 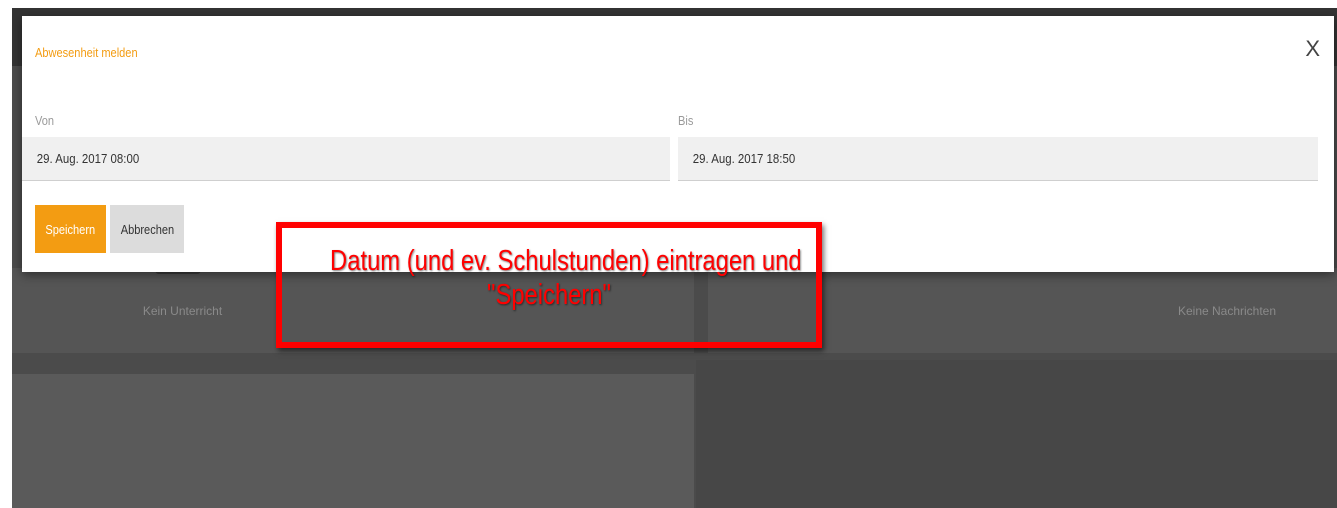 What do you see at coordinates (1312, 49) in the screenshot?
I see `close-button: X` at bounding box center [1312, 49].